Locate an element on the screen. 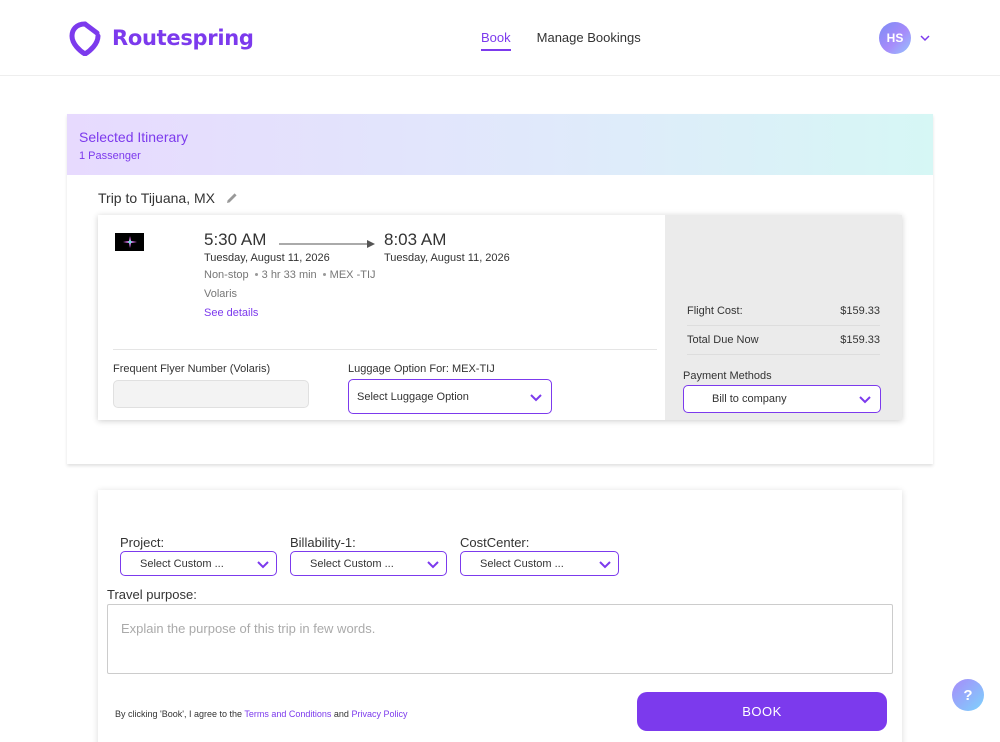 The image size is (1000, 742). main-nav: Book Manage Bookings is located at coordinates (561, 40).